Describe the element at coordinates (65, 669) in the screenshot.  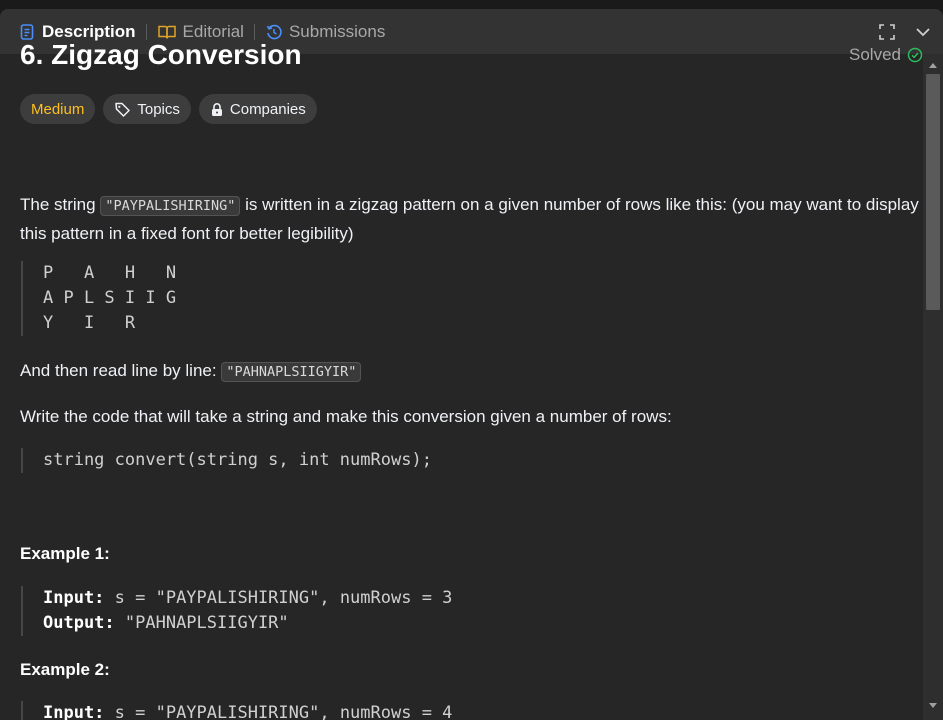
I see `example-2-heading: Example 2:` at that location.